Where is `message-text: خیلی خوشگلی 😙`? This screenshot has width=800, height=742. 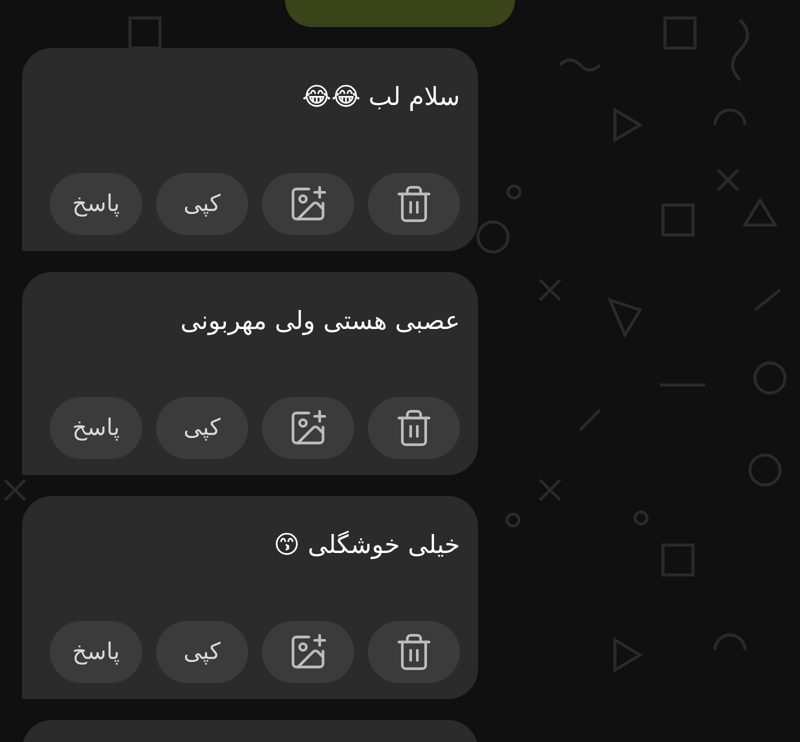
message-text: خیلی خوشگلی 😙 is located at coordinates (366, 545).